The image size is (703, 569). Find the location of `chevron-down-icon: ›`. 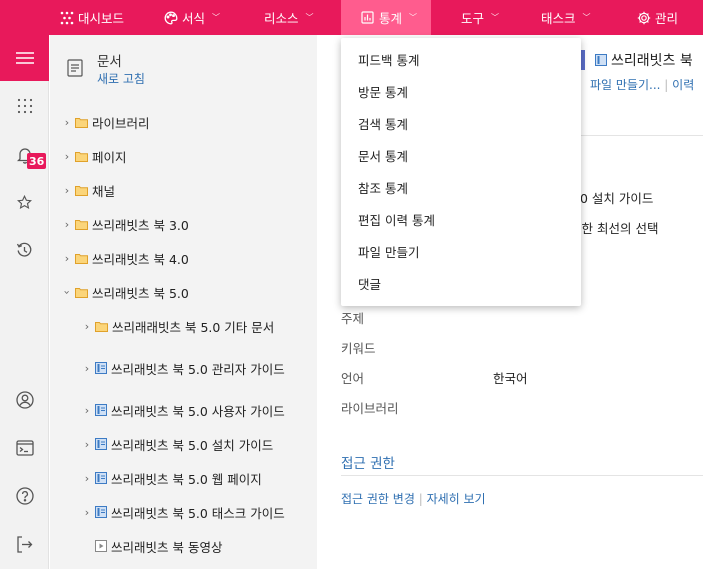

chevron-down-icon: › is located at coordinates (67, 292).